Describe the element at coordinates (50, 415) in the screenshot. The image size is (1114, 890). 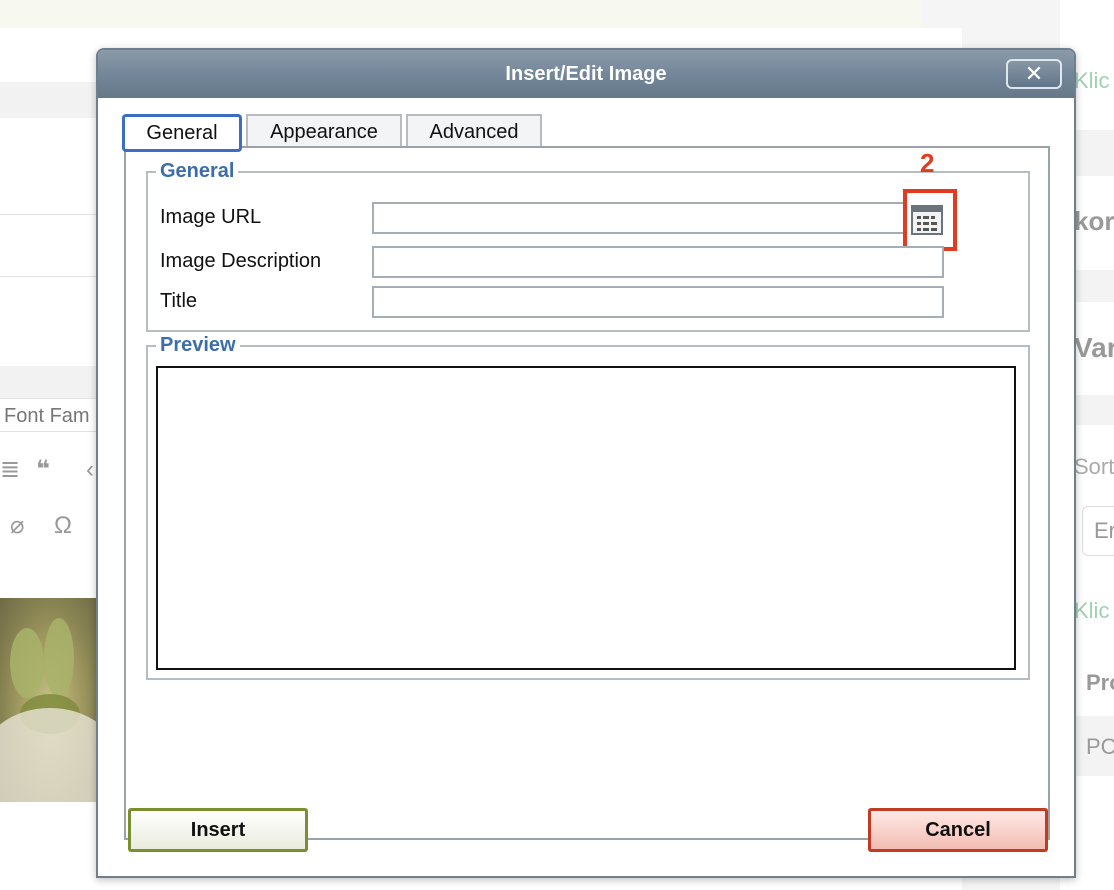
I see `editor-font-family-select: Font Fam` at that location.